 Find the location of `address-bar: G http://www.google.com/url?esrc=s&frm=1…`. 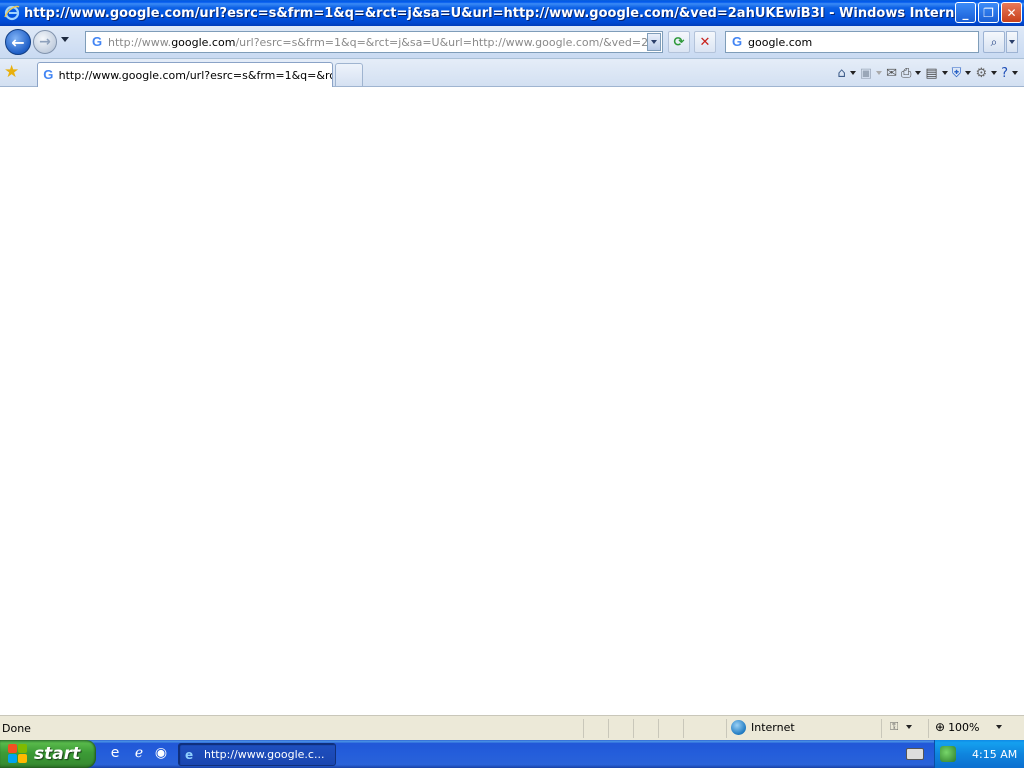

address-bar: G http://www.google.com/url?esrc=s&frm=1… is located at coordinates (374, 42).